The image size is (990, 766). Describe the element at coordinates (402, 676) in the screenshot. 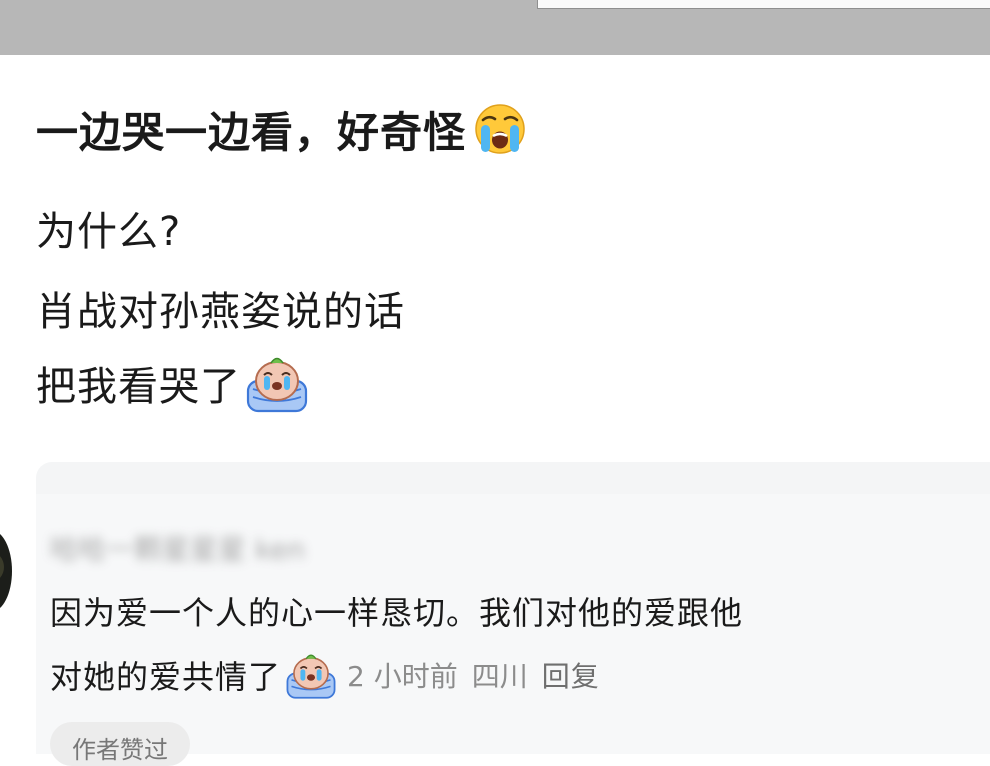

I see `comment-time: 2 小时前` at that location.